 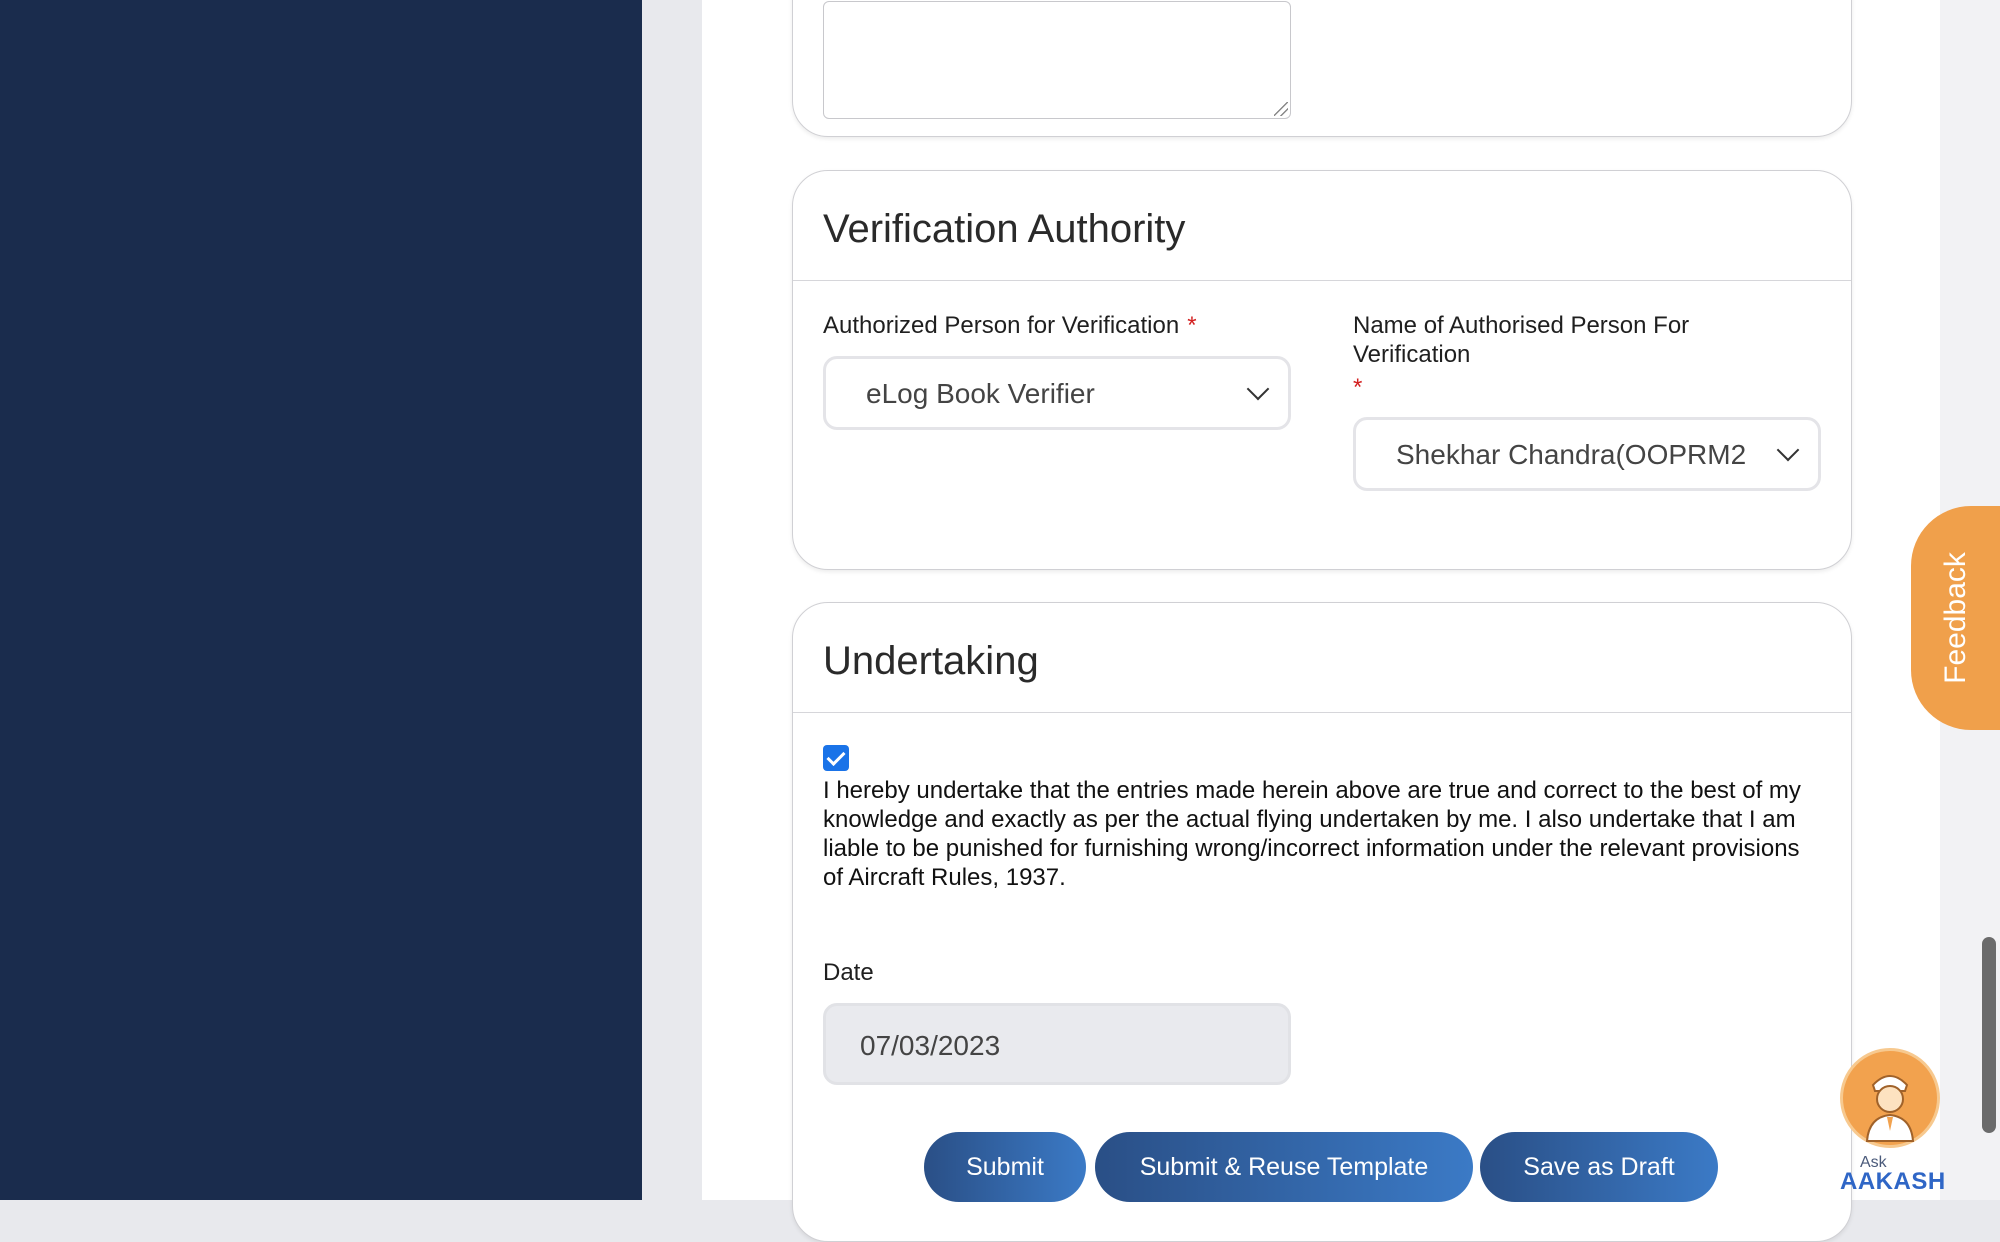 What do you see at coordinates (1893, 1181) in the screenshot?
I see `aakash-label: AAKASH` at bounding box center [1893, 1181].